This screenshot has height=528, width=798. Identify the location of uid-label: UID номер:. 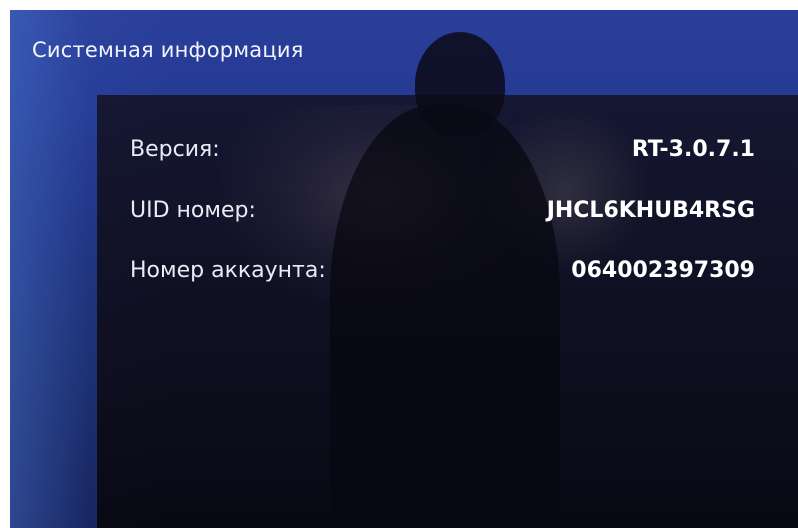
(193, 210).